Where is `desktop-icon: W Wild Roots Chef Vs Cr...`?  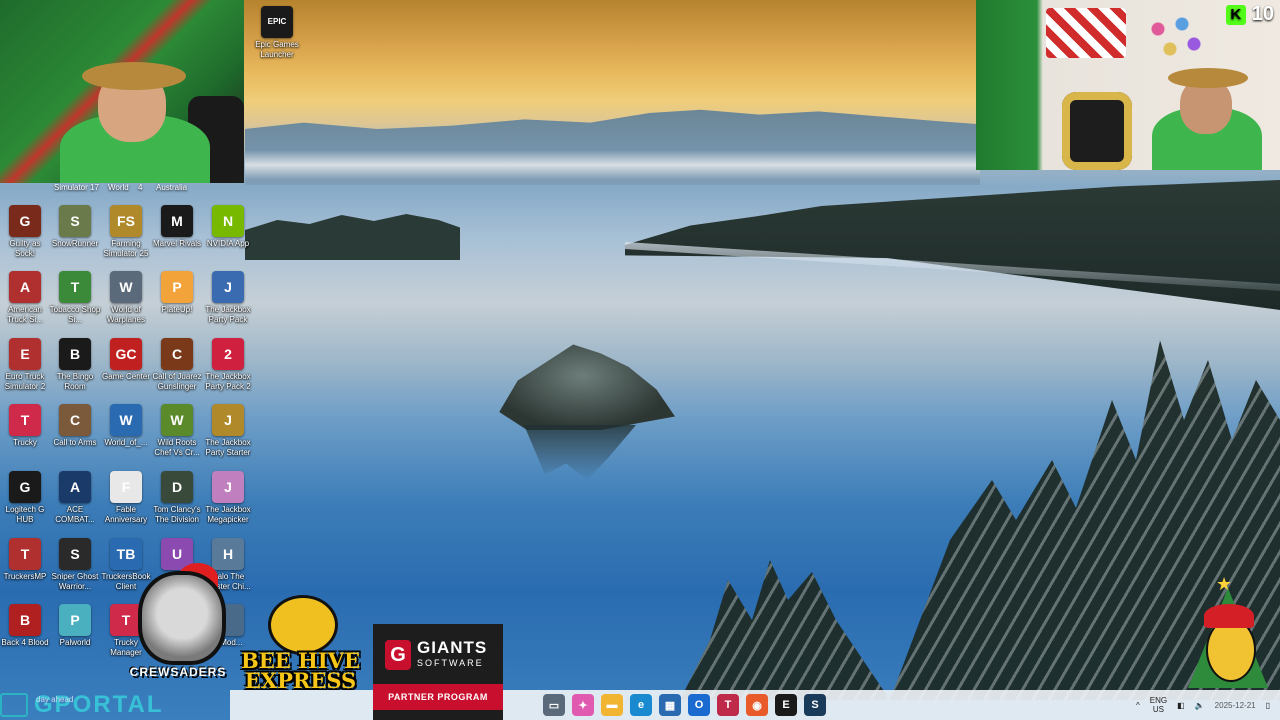
desktop-icon: W Wild Roots Chef Vs Cr... is located at coordinates (177, 431).